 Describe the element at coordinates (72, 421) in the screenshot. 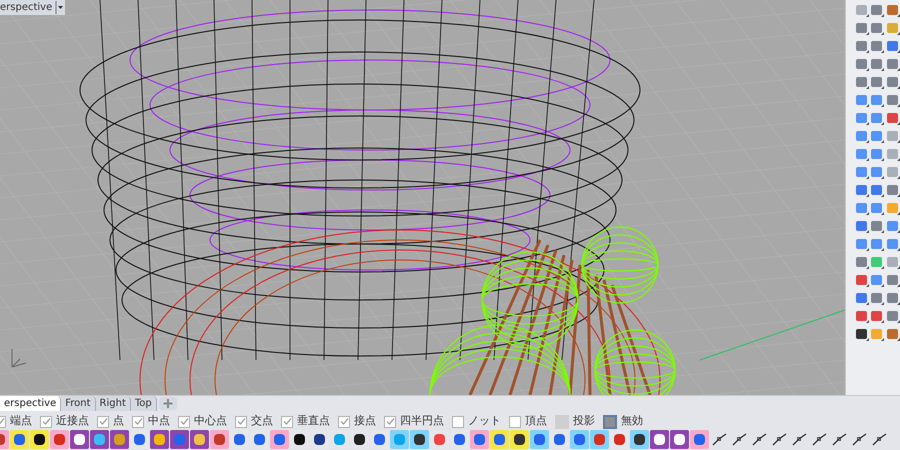

I see `osnap-label: 近接点` at that location.